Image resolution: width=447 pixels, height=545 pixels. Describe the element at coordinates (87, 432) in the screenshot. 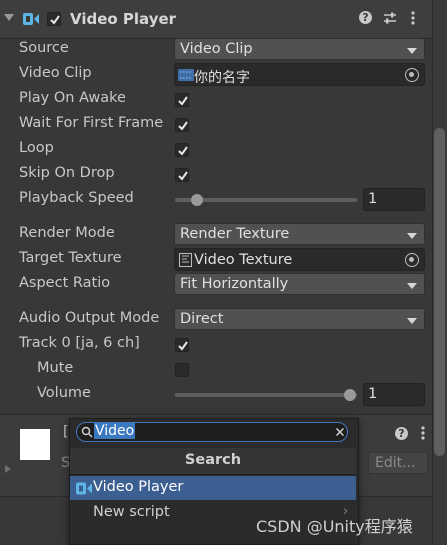

I see `search-icon` at that location.